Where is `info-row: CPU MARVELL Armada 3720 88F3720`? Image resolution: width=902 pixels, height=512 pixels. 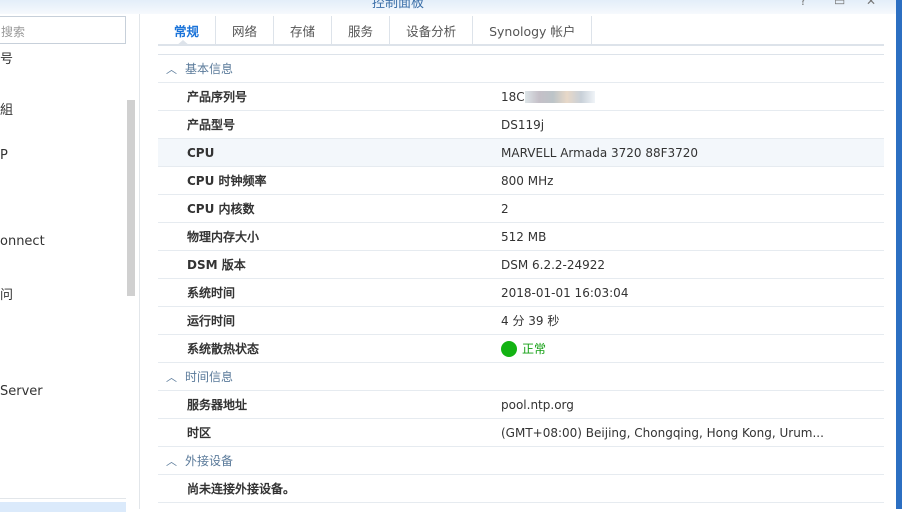 info-row: CPU MARVELL Armada 3720 88F3720 is located at coordinates (521, 153).